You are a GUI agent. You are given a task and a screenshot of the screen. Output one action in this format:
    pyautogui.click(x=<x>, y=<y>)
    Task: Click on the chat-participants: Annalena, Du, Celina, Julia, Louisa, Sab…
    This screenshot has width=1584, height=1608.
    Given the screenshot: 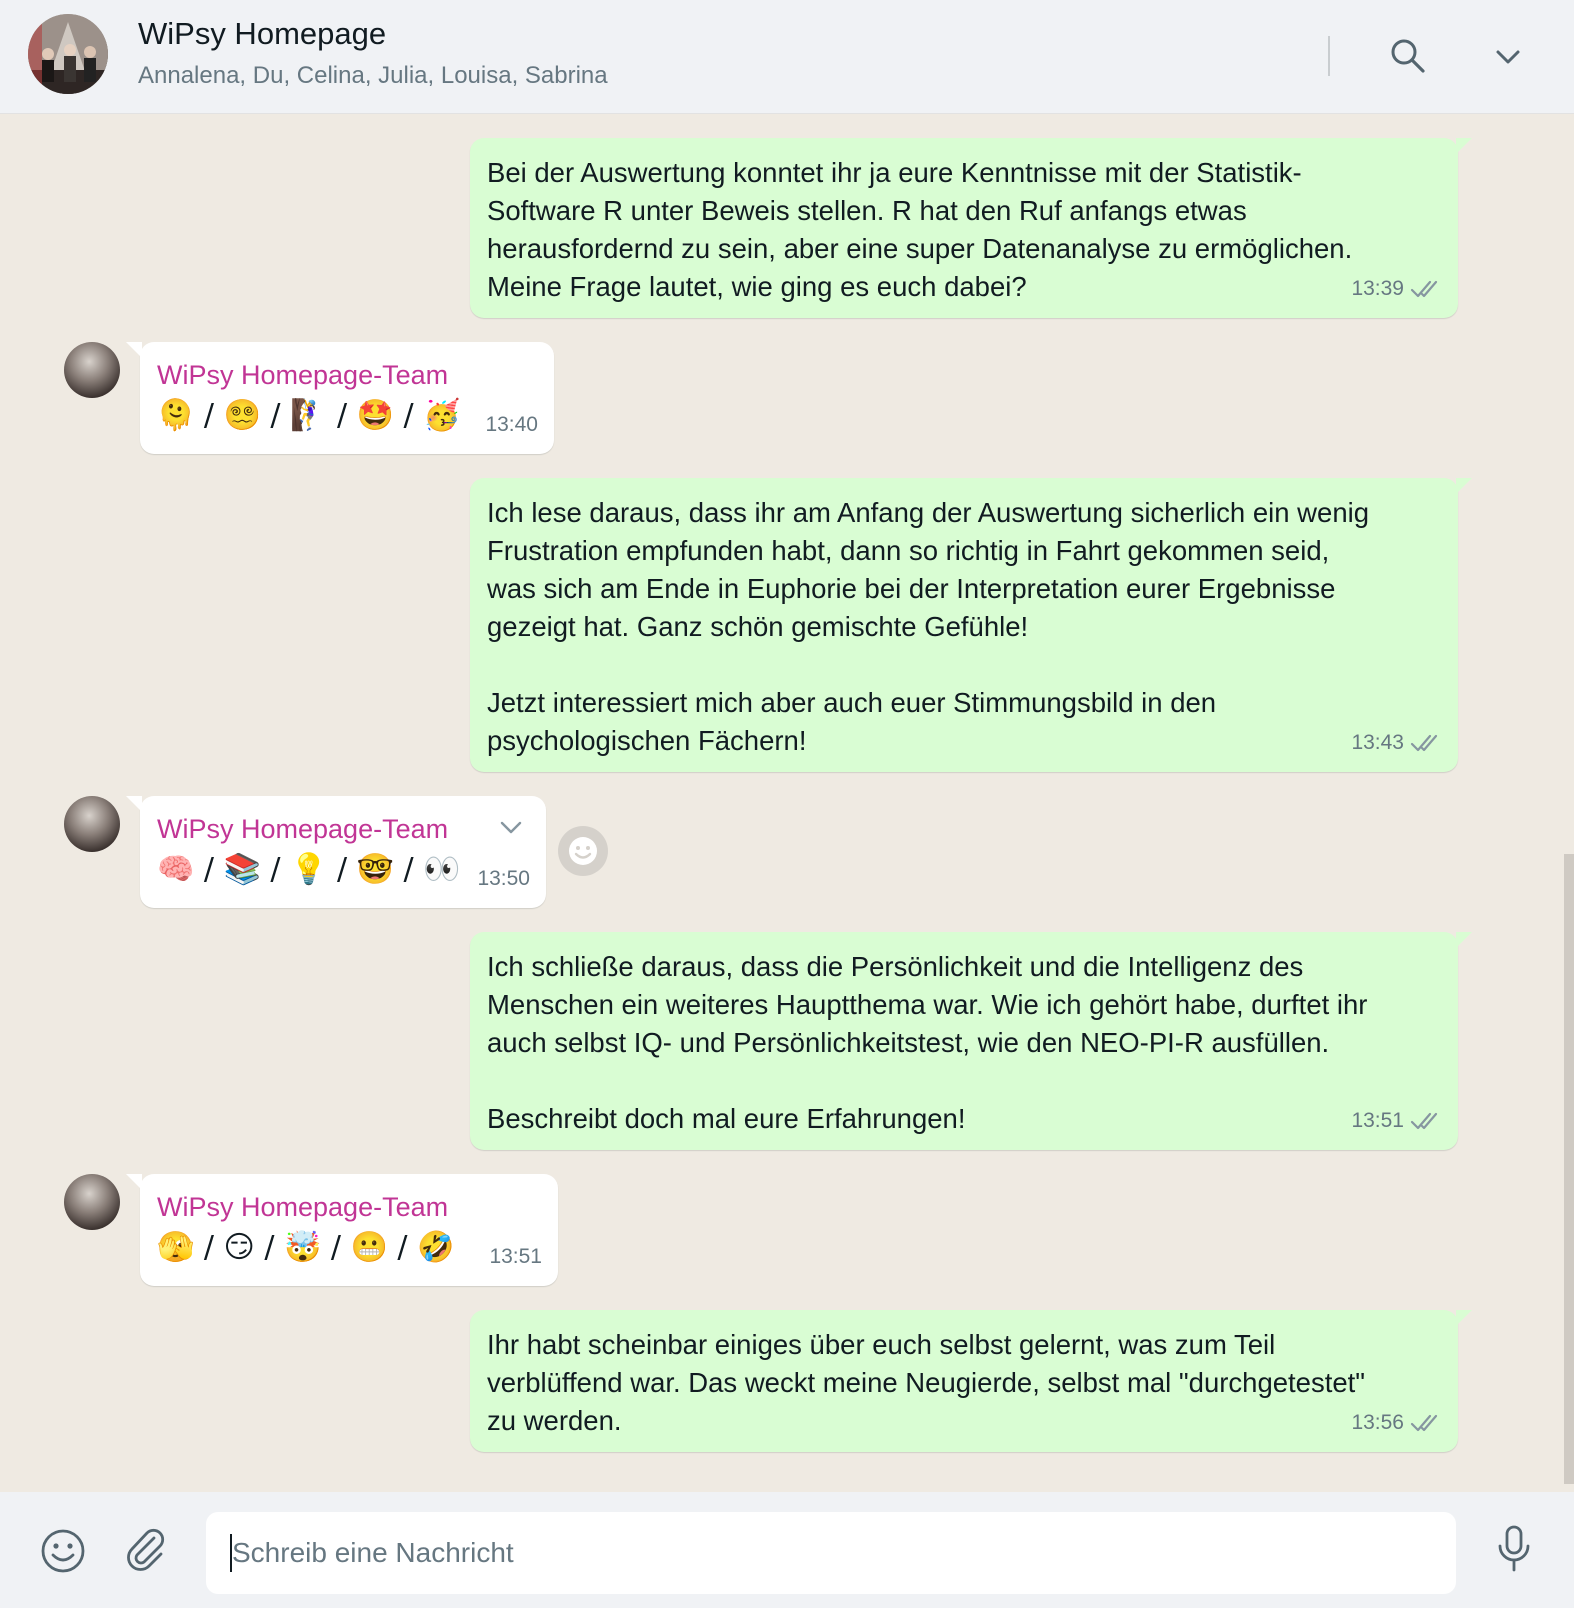 What is the action you would take?
    pyautogui.click(x=373, y=76)
    